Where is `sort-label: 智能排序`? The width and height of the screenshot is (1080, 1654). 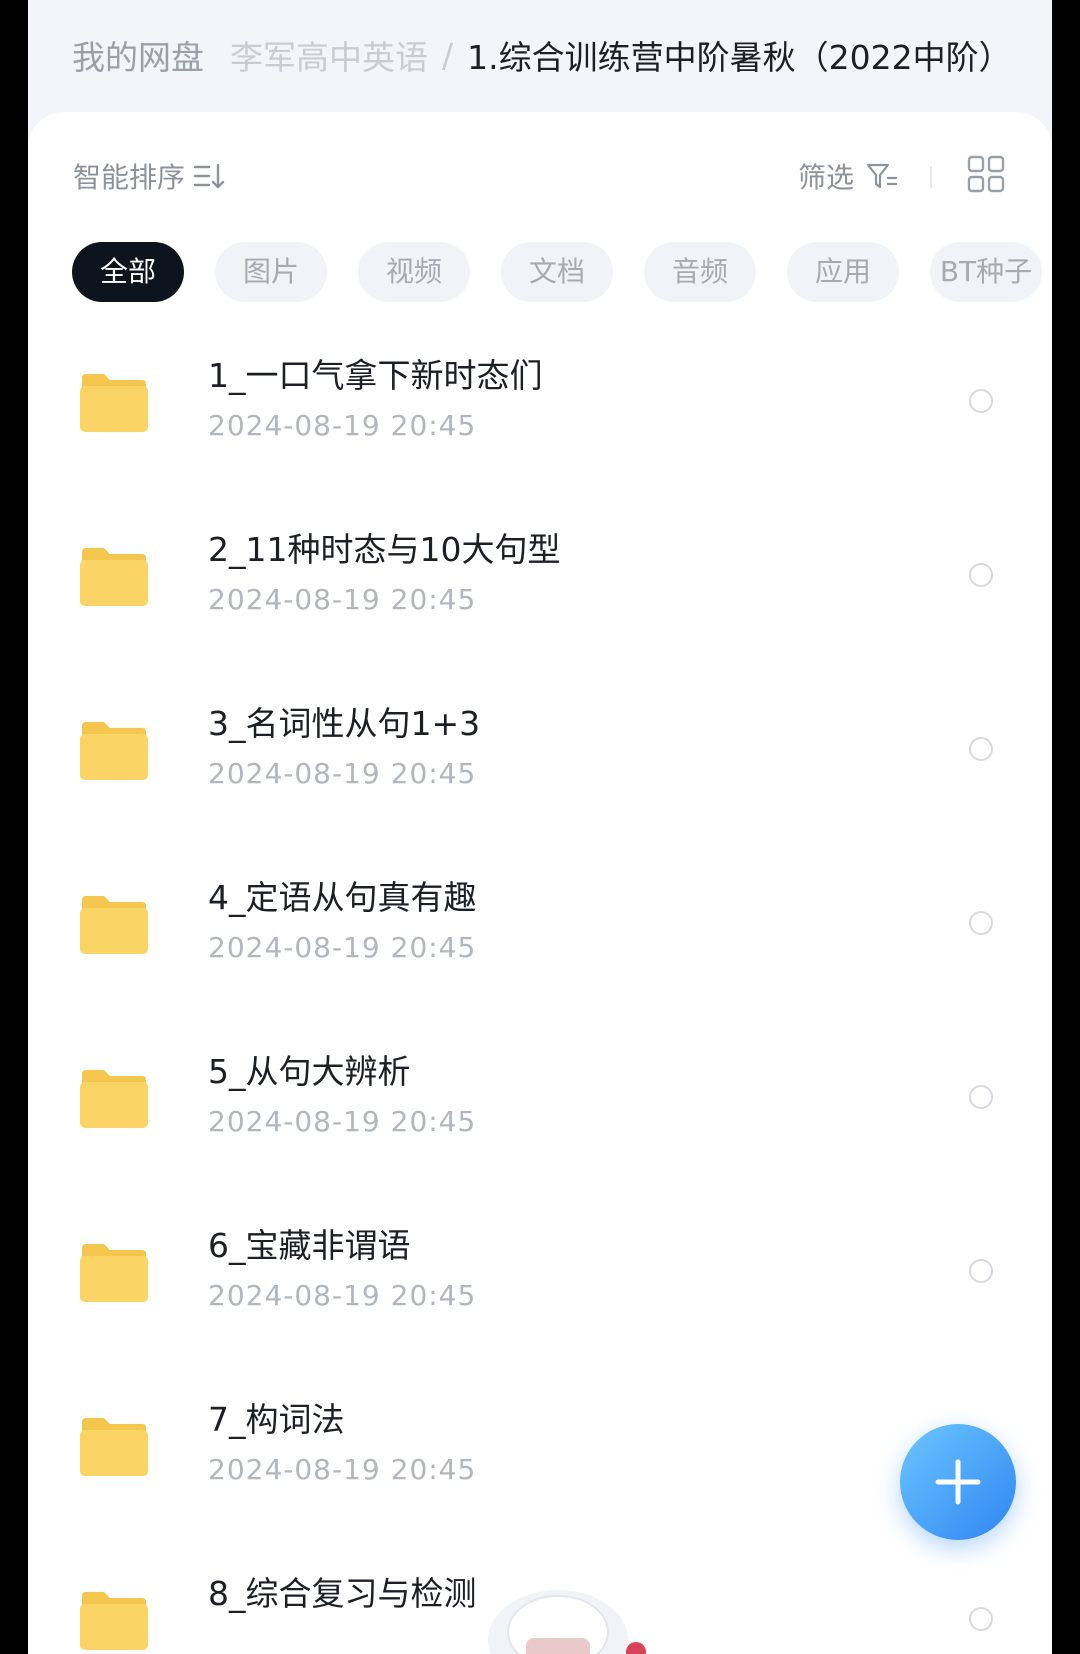
sort-label: 智能排序 is located at coordinates (129, 177).